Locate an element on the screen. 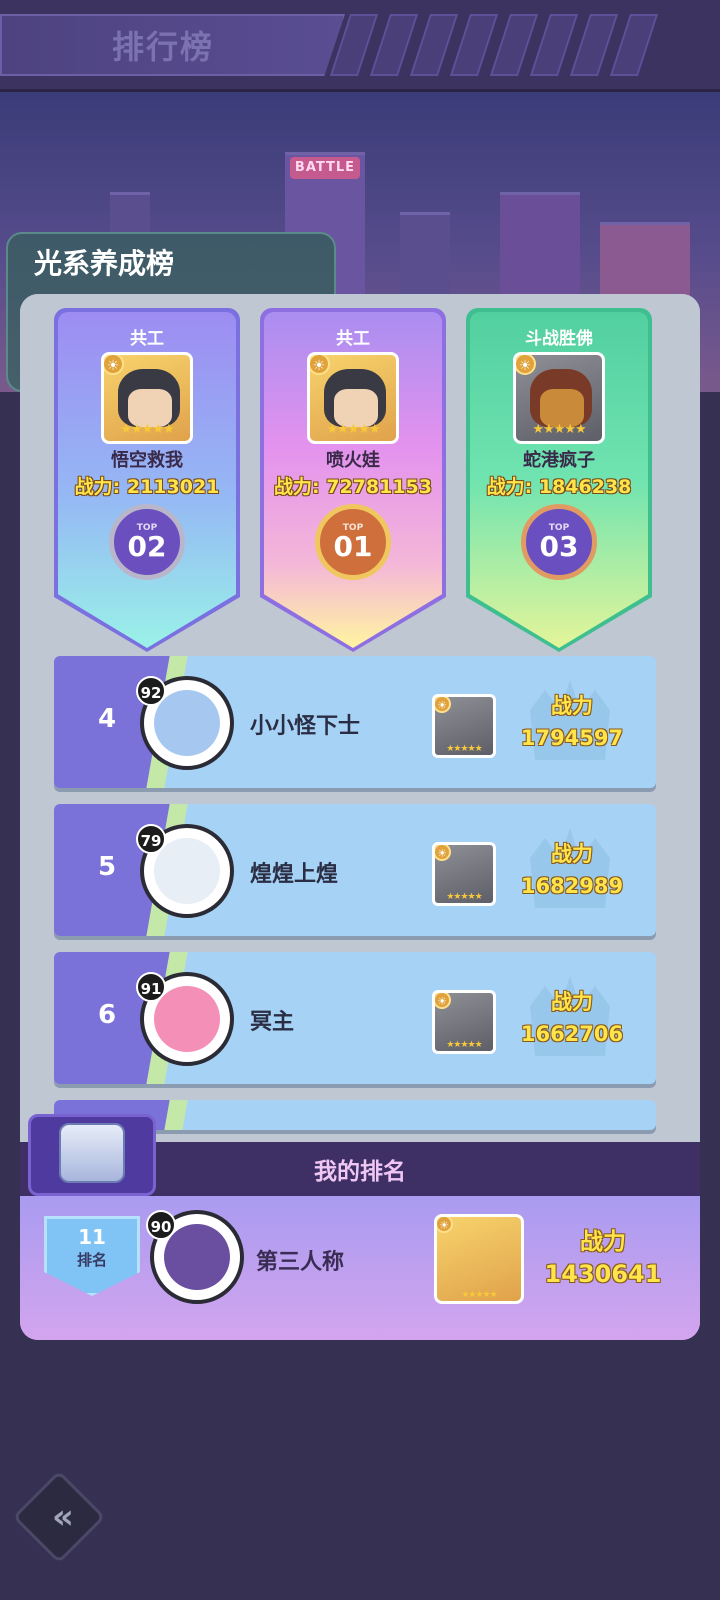 The image size is (720, 1600). power-value: 1794597 is located at coordinates (572, 738).